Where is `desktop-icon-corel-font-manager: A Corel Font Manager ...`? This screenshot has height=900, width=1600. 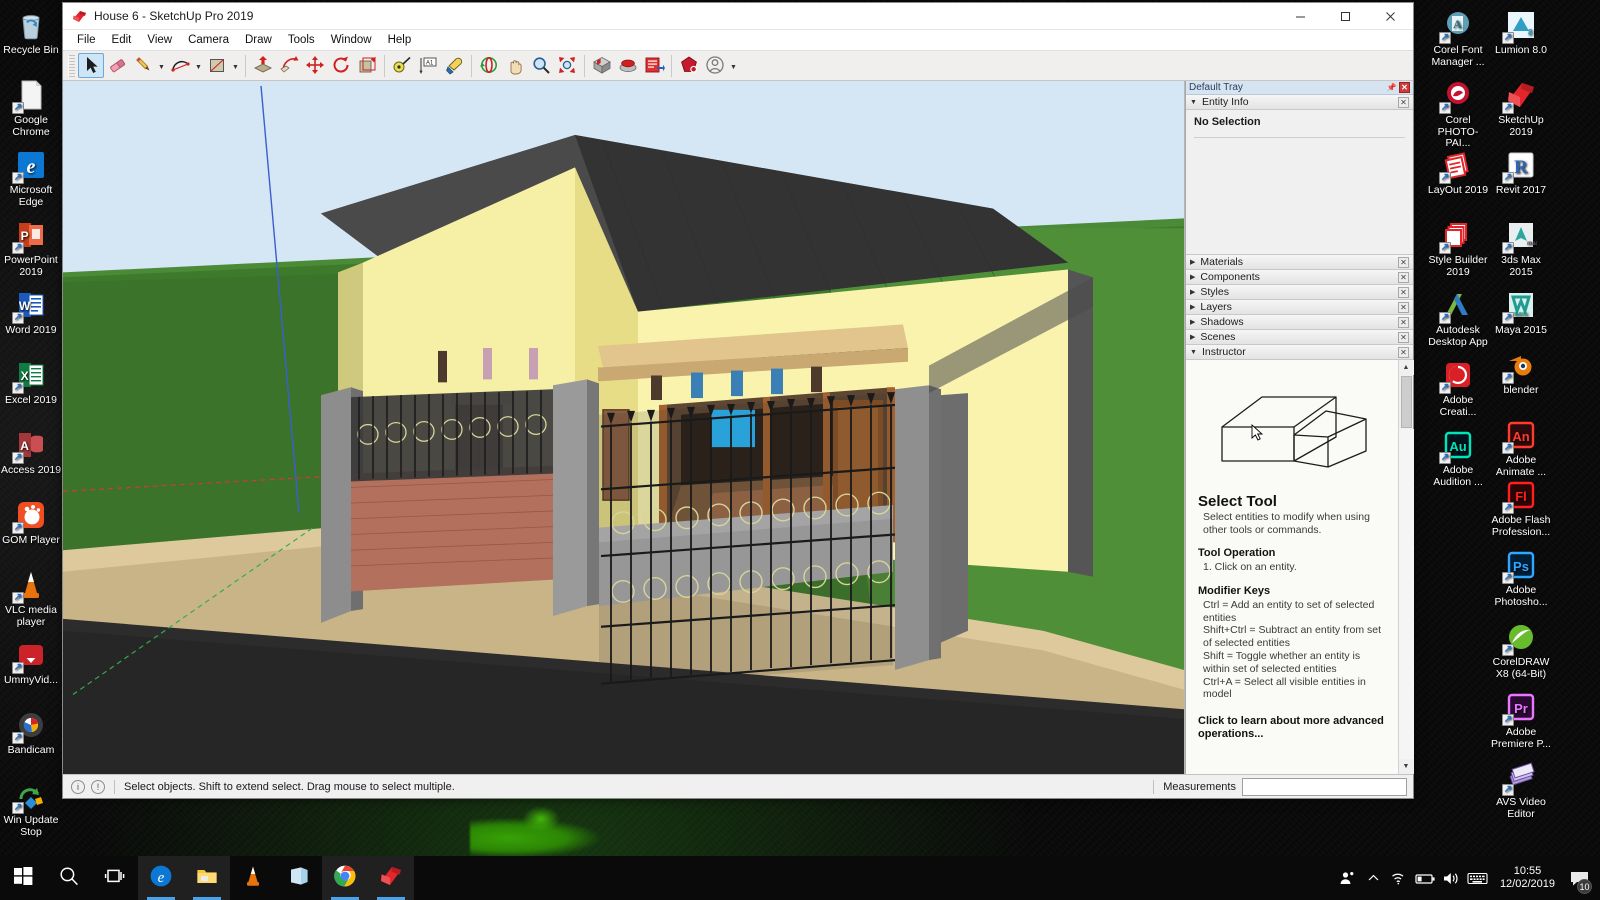 desktop-icon-corel-font-manager: A Corel Font Manager ... is located at coordinates (1458, 38).